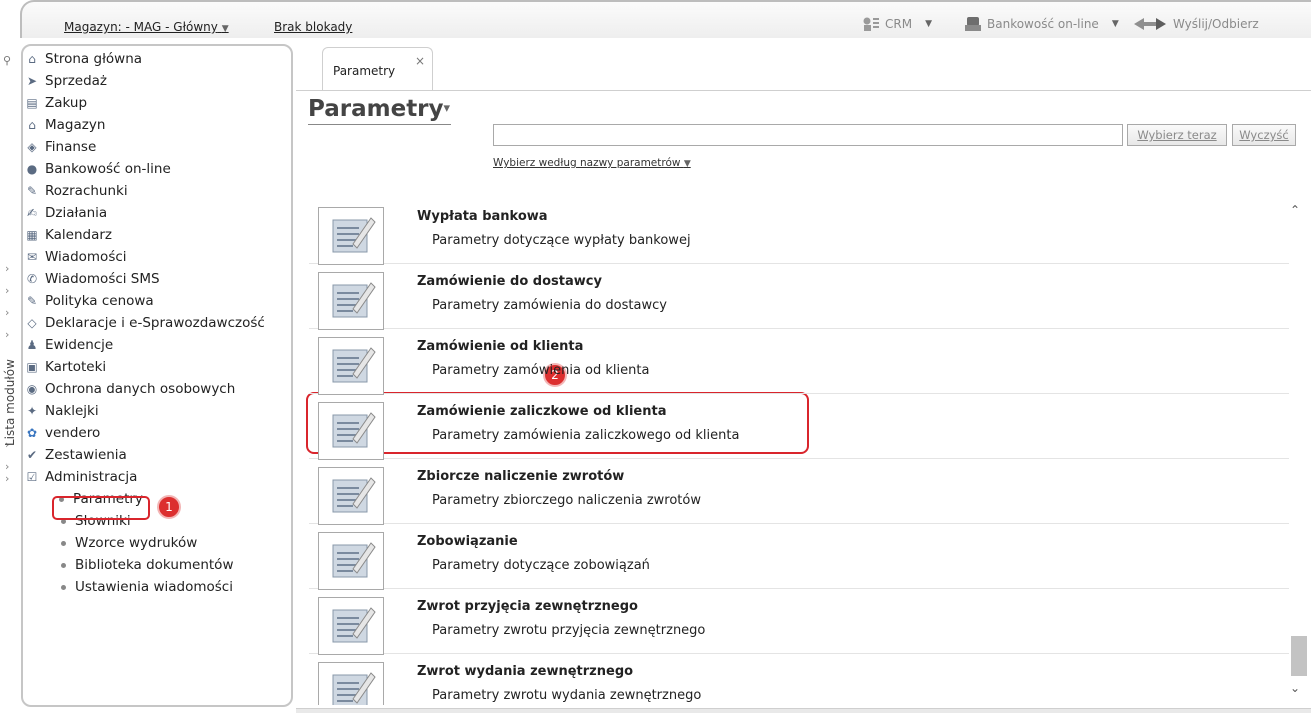 Image resolution: width=1311 pixels, height=713 pixels. Describe the element at coordinates (80, 477) in the screenshot. I see `sidebar-item-administracja: ☑ Administracja` at that location.